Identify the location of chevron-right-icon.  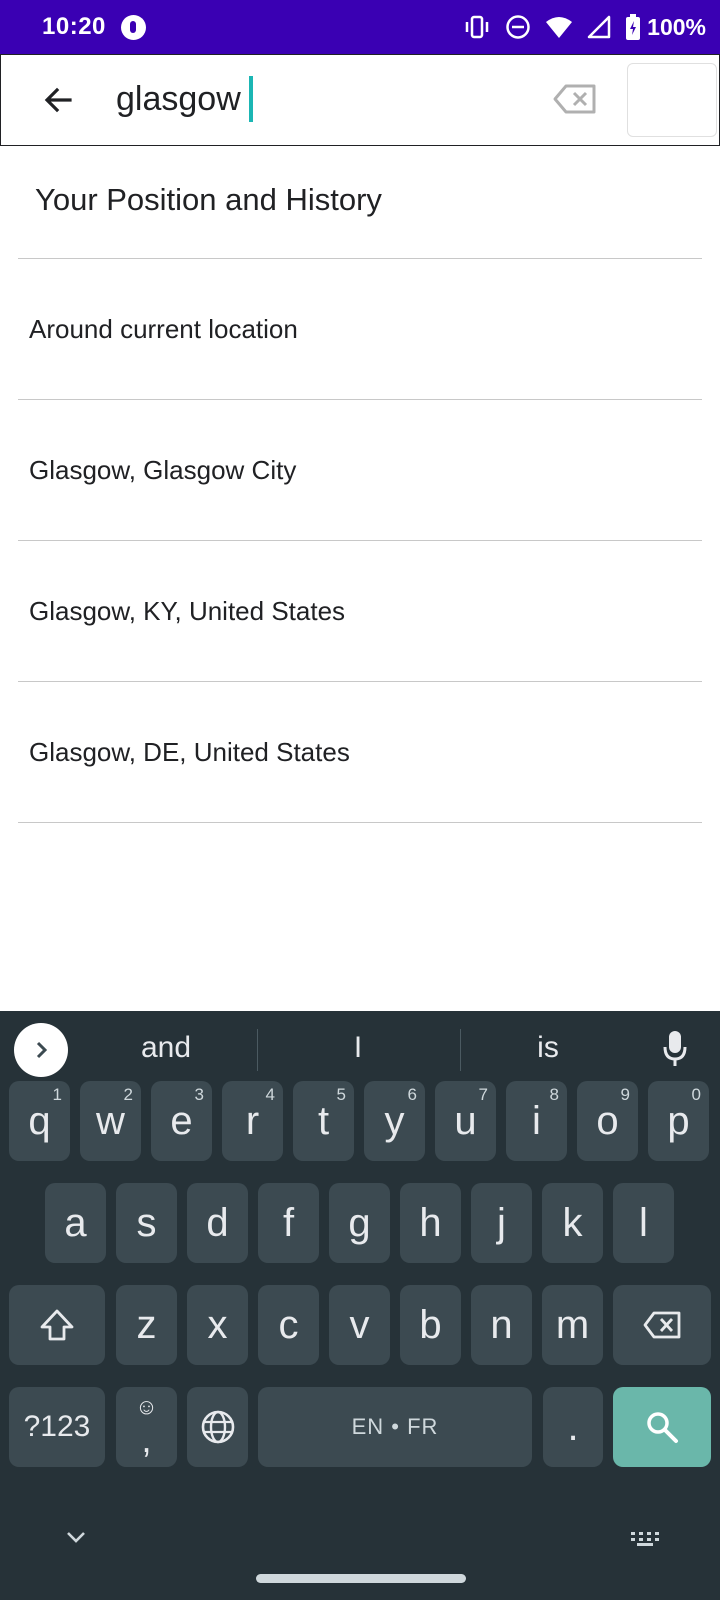
(42, 1050).